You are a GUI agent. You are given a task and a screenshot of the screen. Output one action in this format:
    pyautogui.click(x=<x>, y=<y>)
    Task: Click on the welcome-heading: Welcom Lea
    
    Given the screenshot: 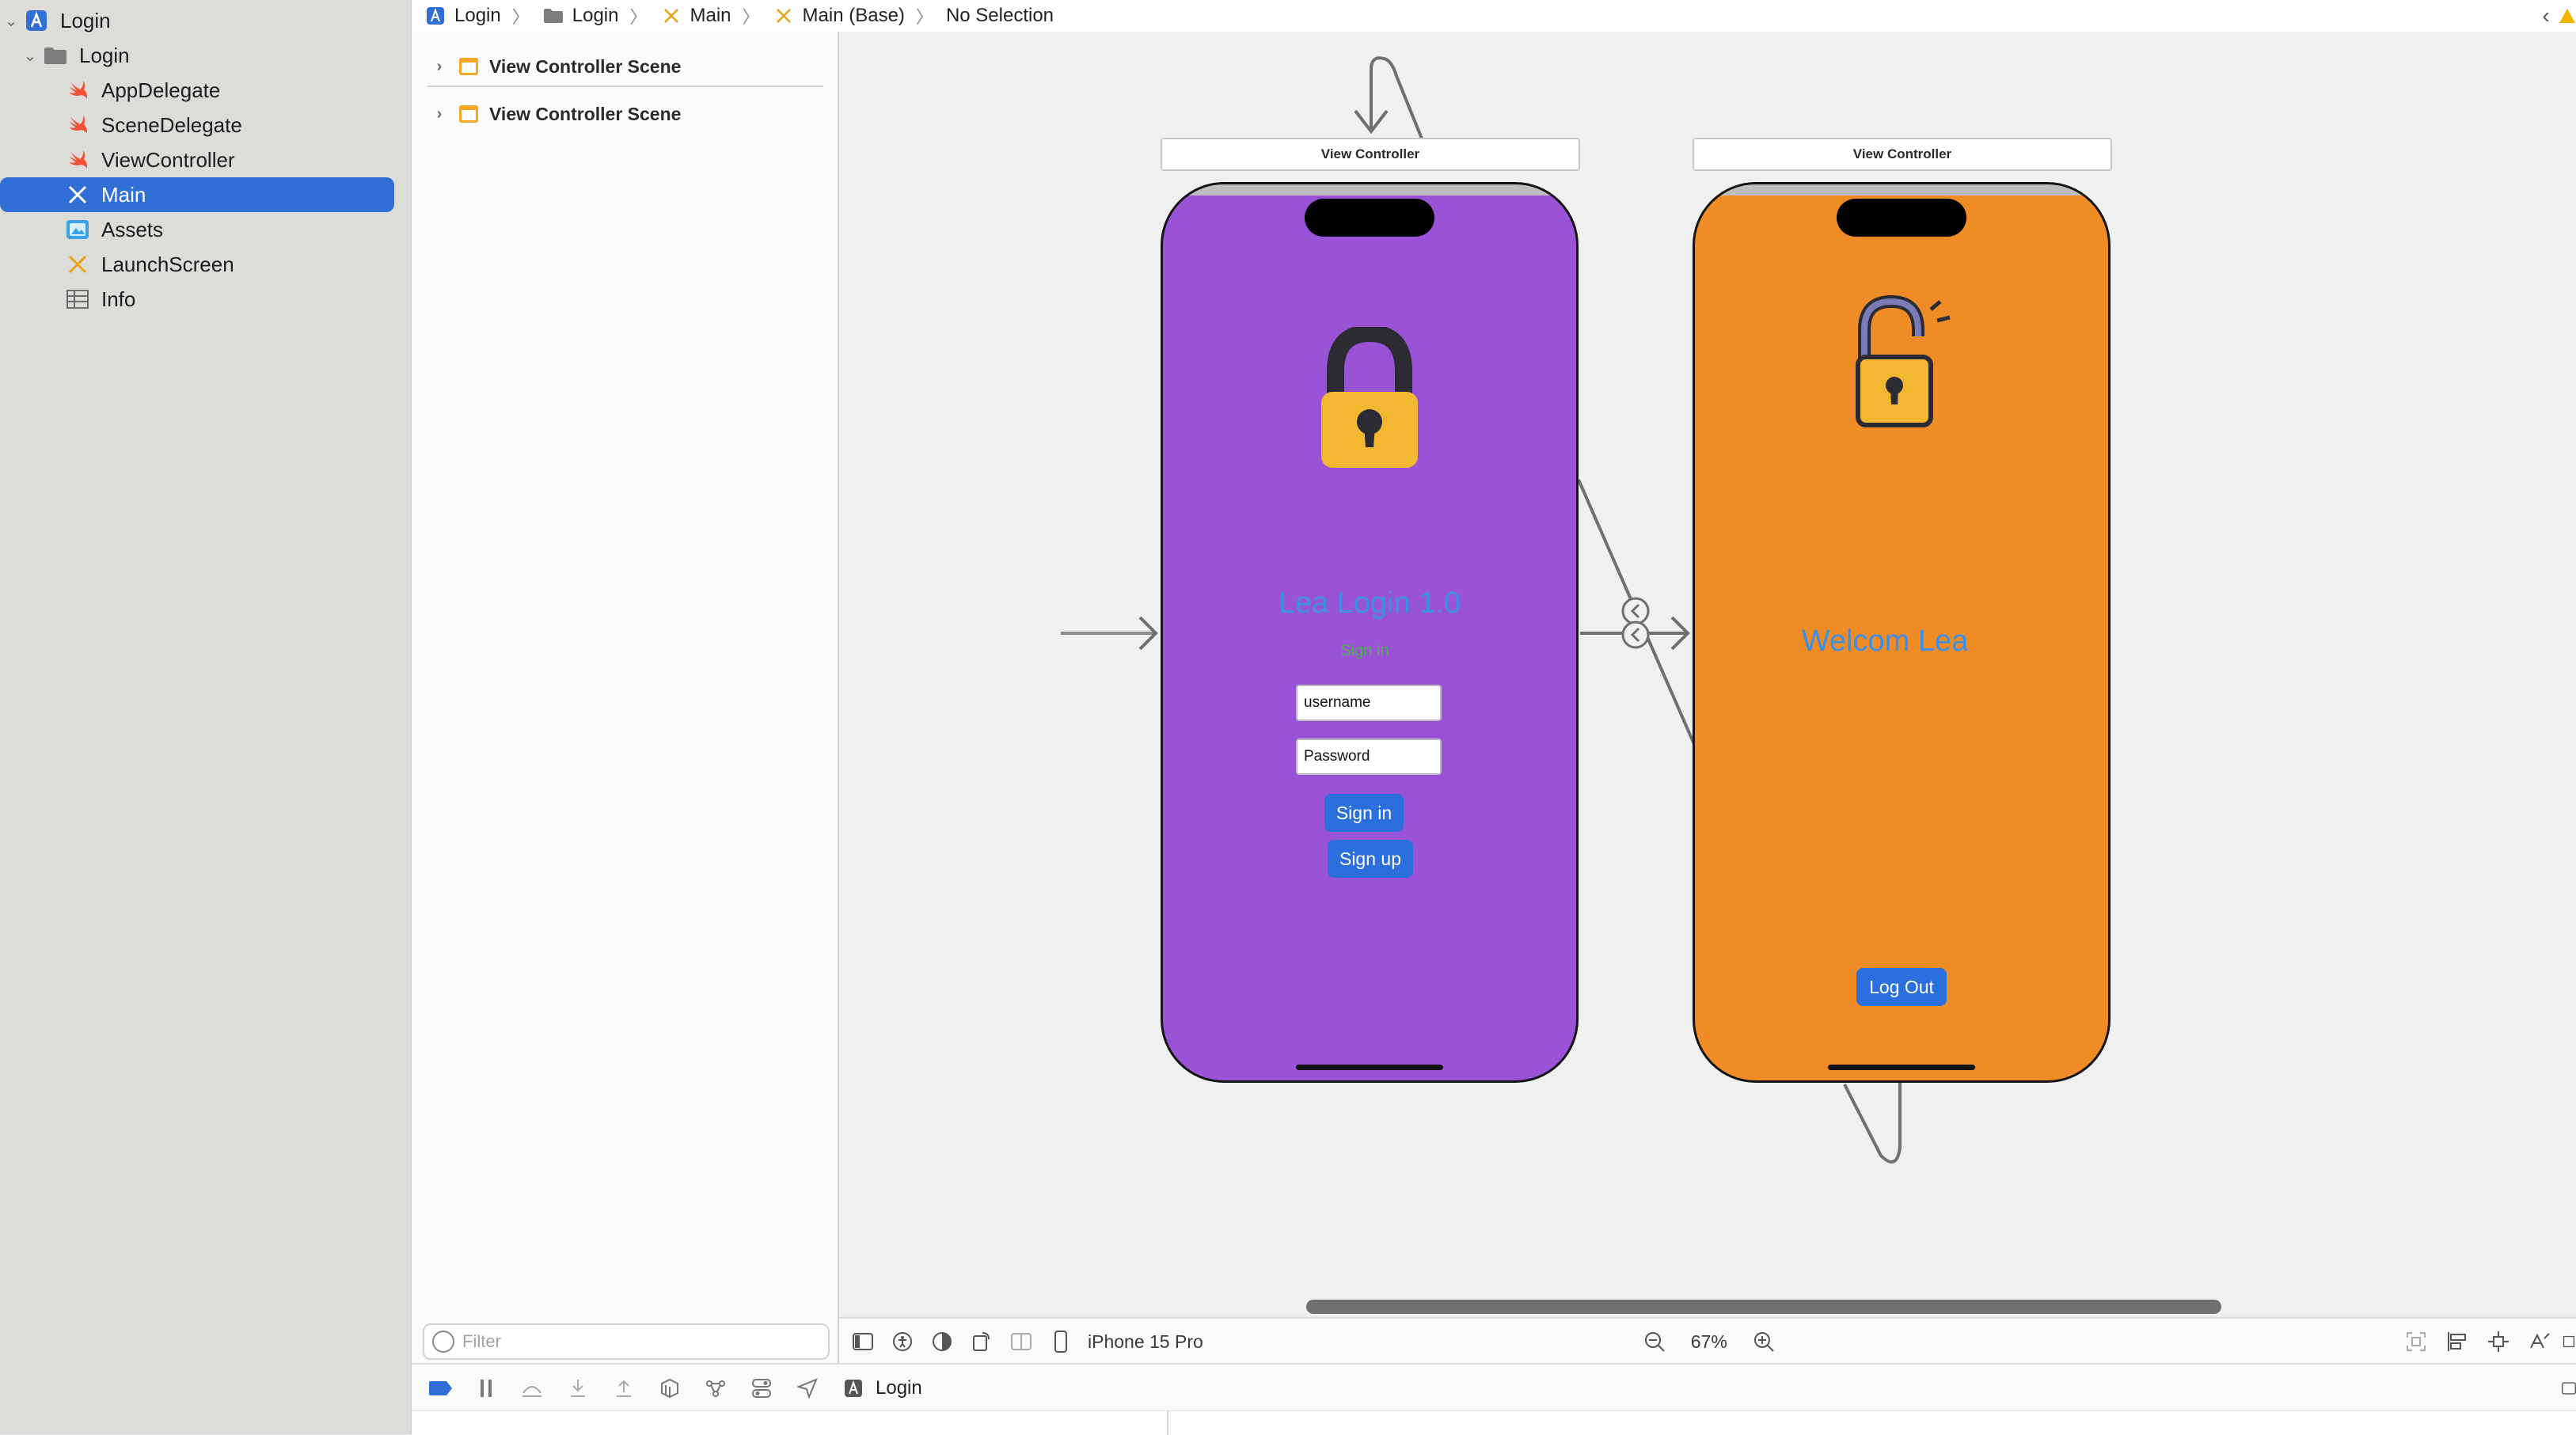 What is the action you would take?
    pyautogui.click(x=1885, y=641)
    